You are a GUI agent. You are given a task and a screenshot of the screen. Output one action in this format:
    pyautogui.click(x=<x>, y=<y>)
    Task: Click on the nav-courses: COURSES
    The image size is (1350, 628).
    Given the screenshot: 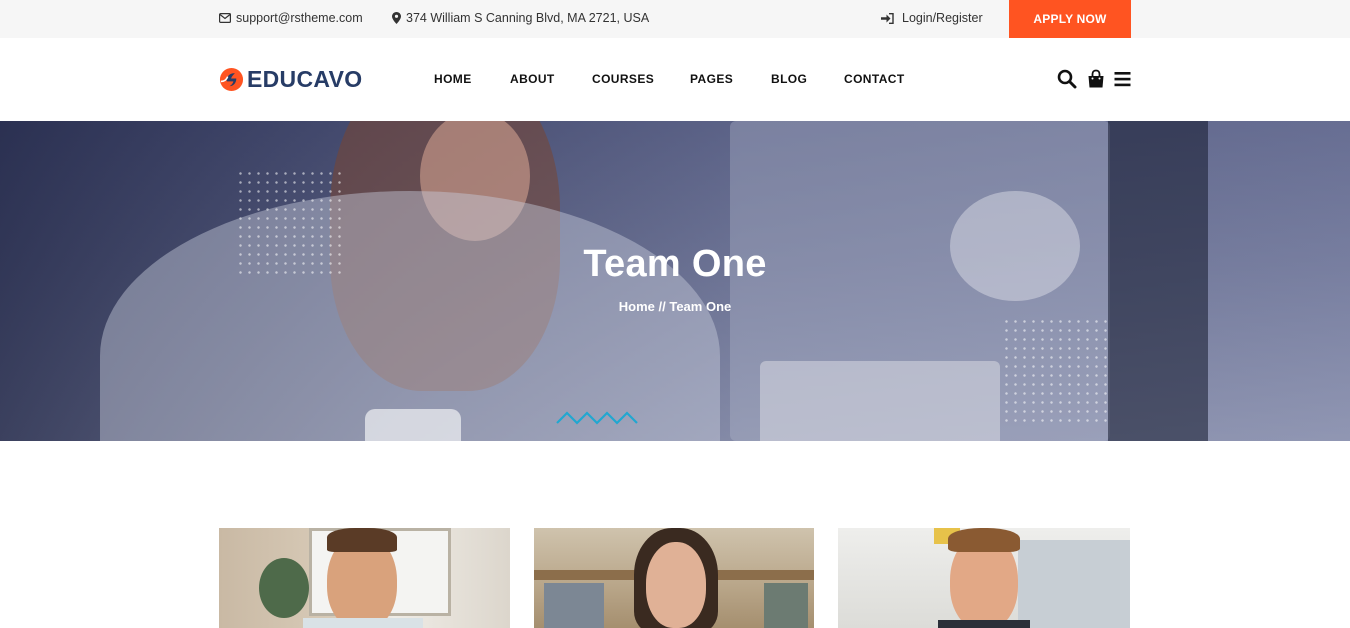 What is the action you would take?
    pyautogui.click(x=623, y=79)
    